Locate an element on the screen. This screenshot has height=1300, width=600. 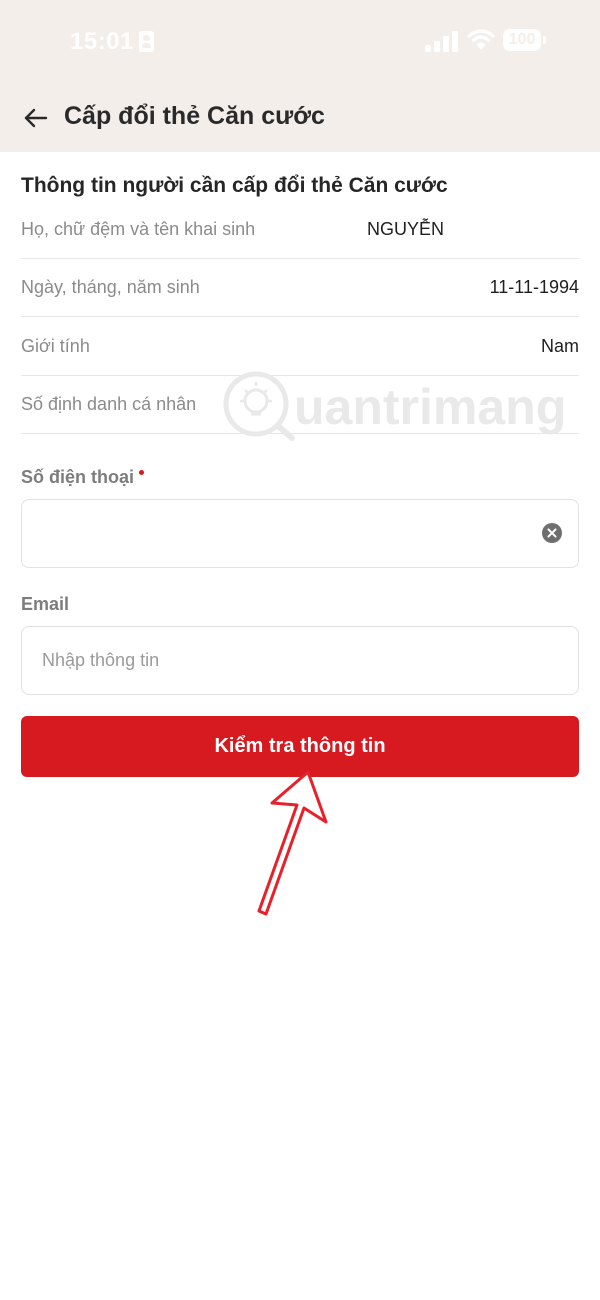
watermark-text: uantrimang is located at coordinates (430, 407).